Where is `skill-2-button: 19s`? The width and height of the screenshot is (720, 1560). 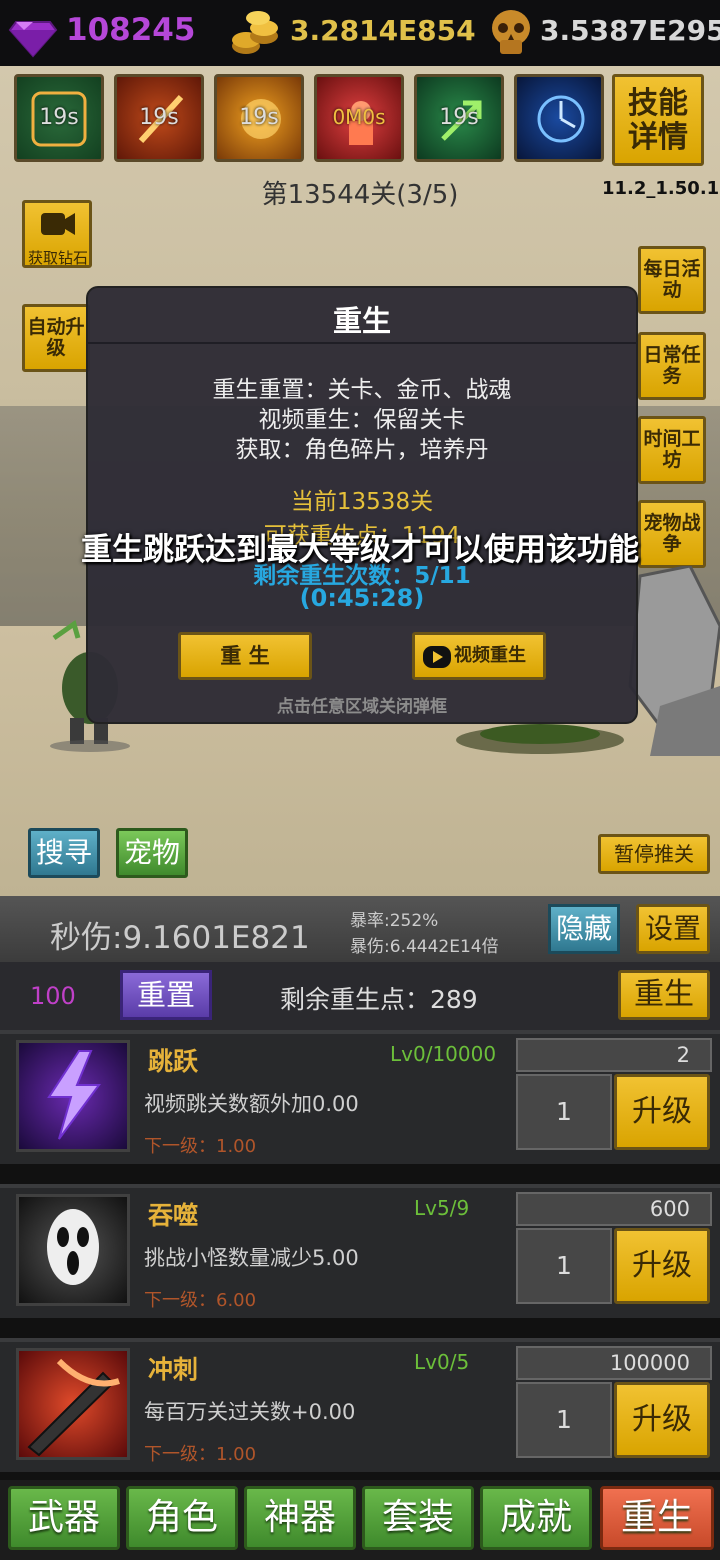
skill-2-button: 19s is located at coordinates (159, 118).